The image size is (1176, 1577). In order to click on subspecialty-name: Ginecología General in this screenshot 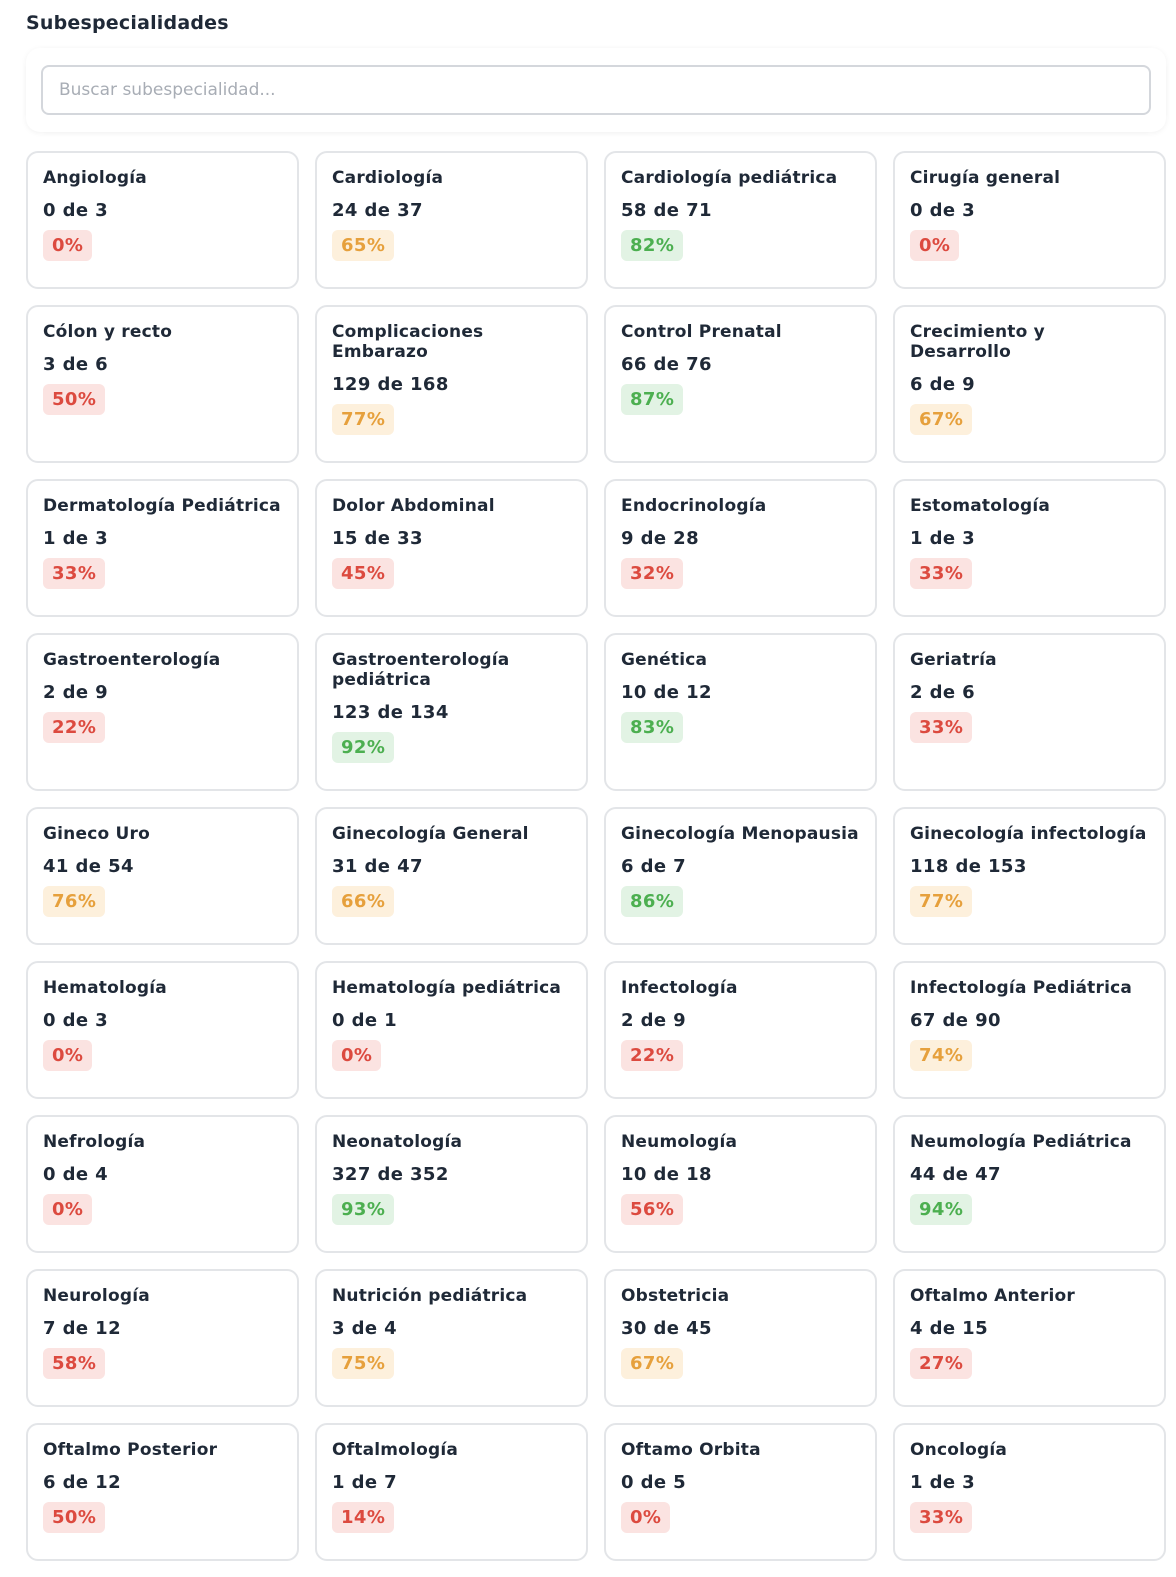, I will do `click(430, 834)`.